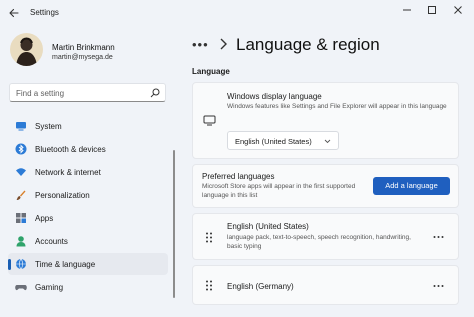 The width and height of the screenshot is (474, 317). What do you see at coordinates (458, 10) in the screenshot?
I see `close-icon` at bounding box center [458, 10].